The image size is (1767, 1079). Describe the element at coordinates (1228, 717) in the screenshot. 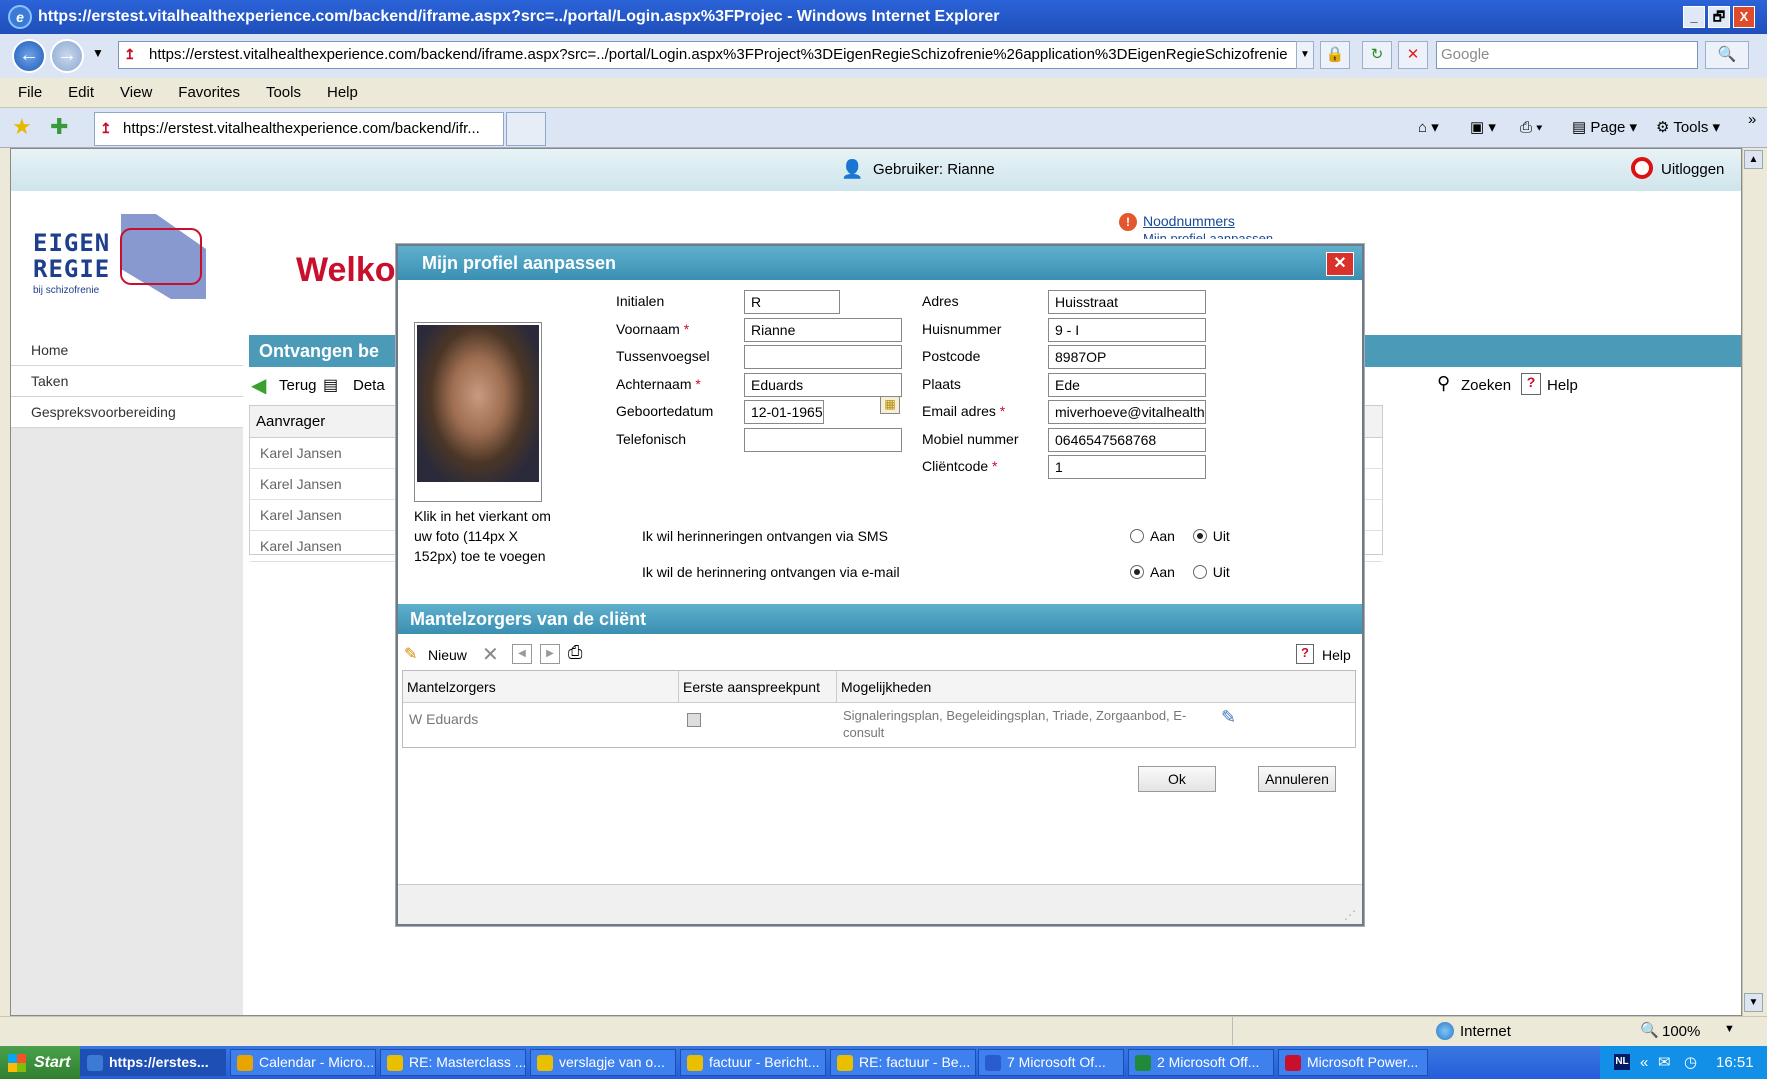

I see `edit-icon: ✎` at that location.